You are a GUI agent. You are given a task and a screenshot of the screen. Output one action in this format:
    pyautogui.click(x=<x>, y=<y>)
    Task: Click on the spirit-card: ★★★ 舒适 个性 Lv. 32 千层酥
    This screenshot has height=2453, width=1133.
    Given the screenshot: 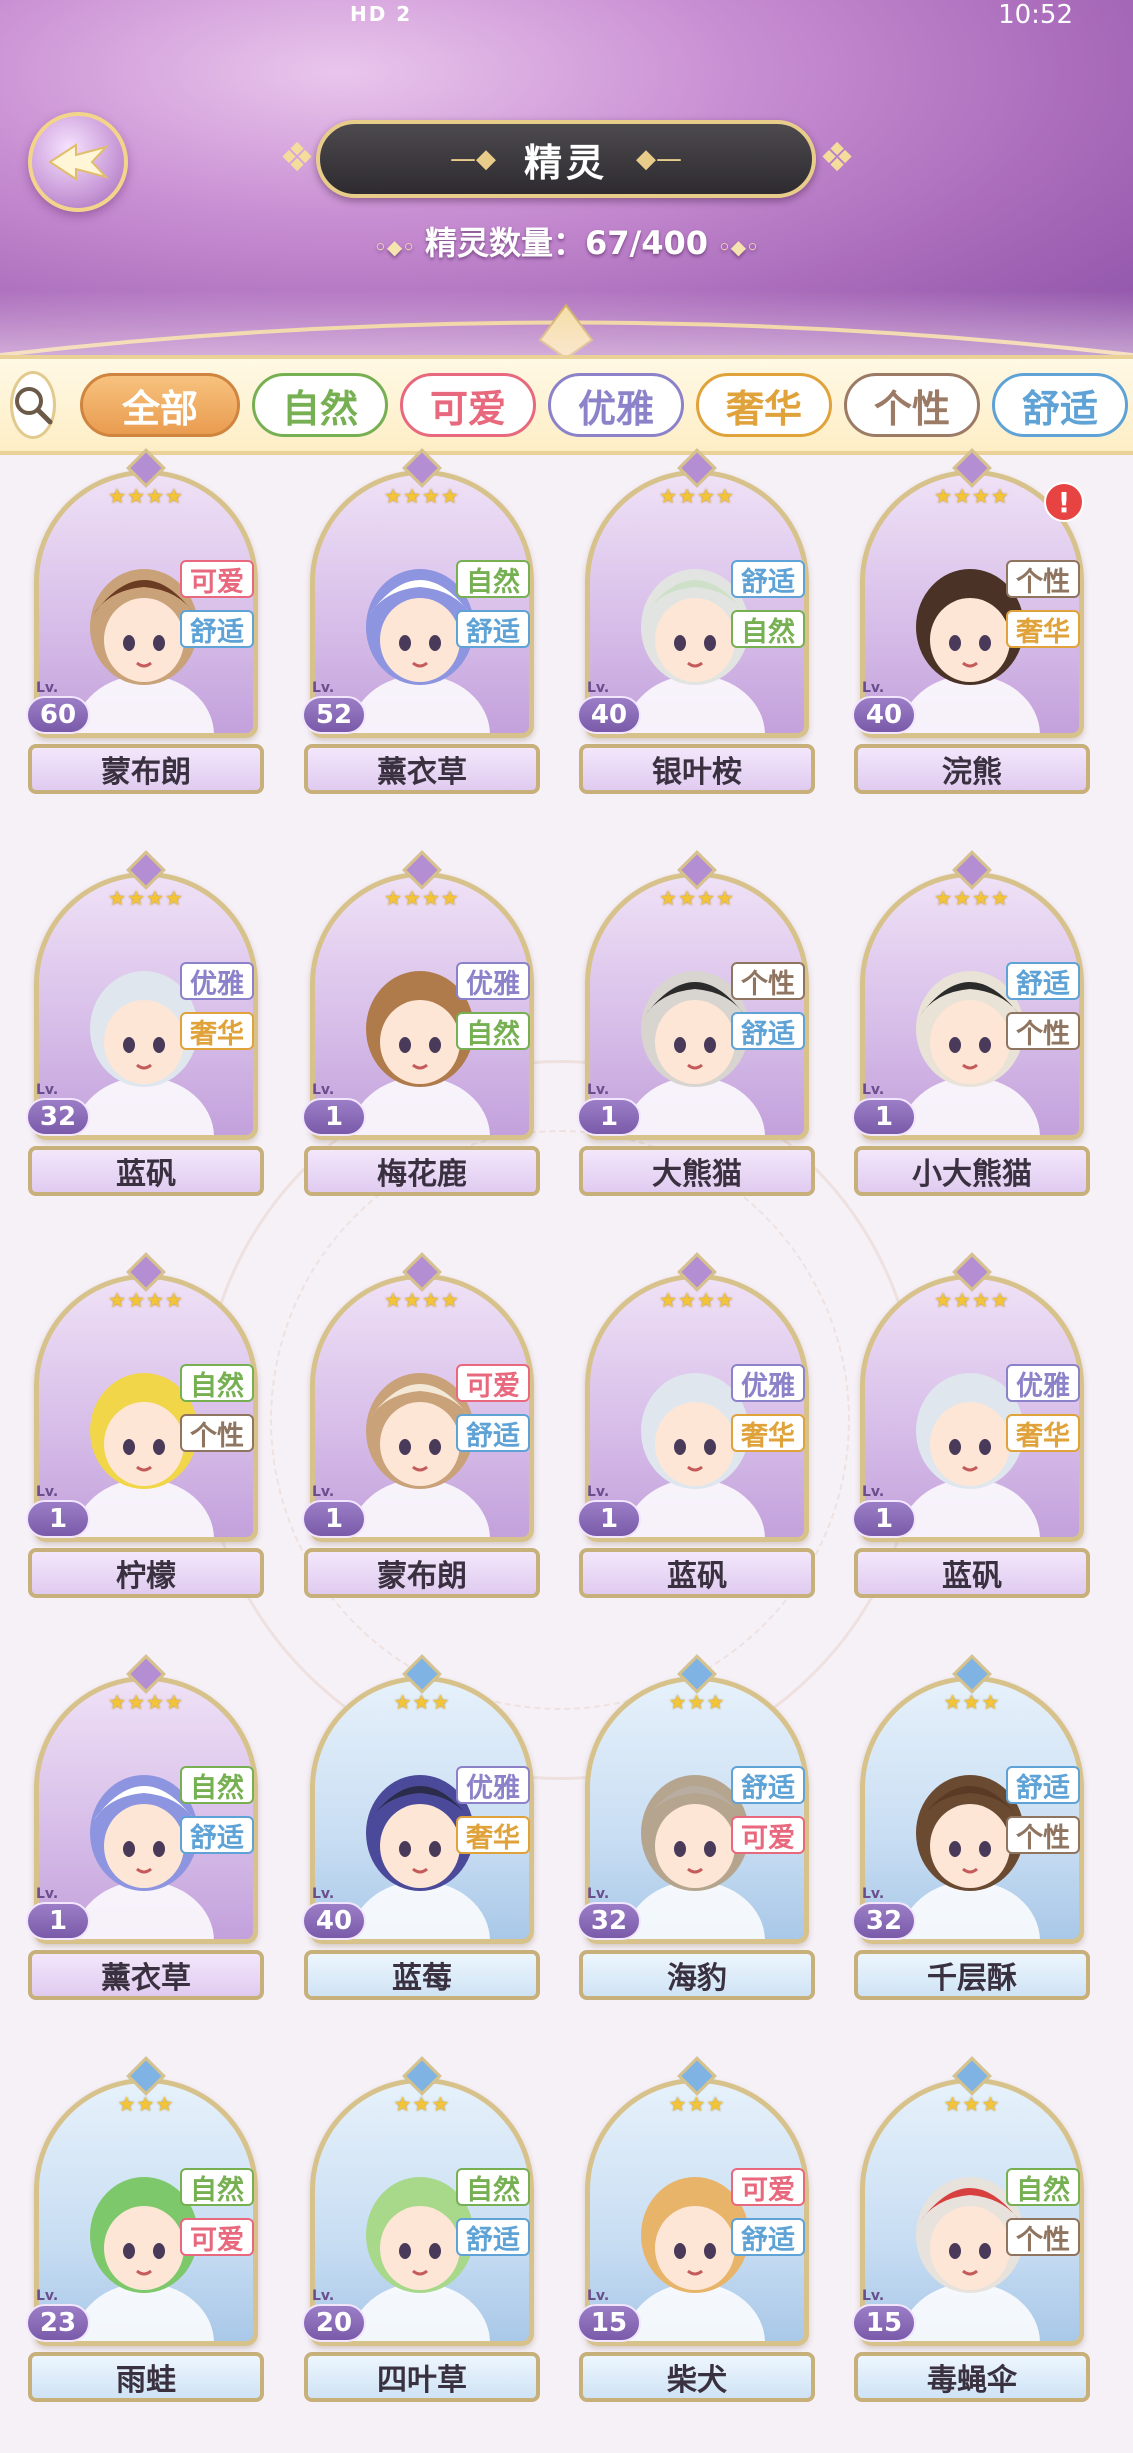 What is the action you would take?
    pyautogui.click(x=972, y=1840)
    